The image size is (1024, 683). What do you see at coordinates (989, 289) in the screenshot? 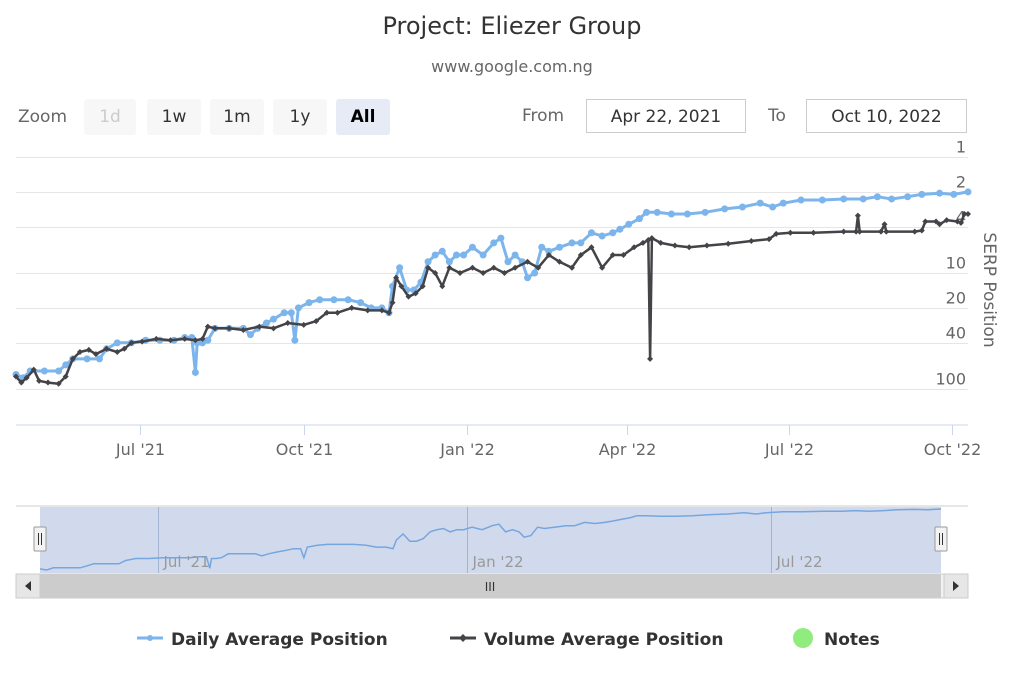
I see `y-axis-title: SERP Position` at bounding box center [989, 289].